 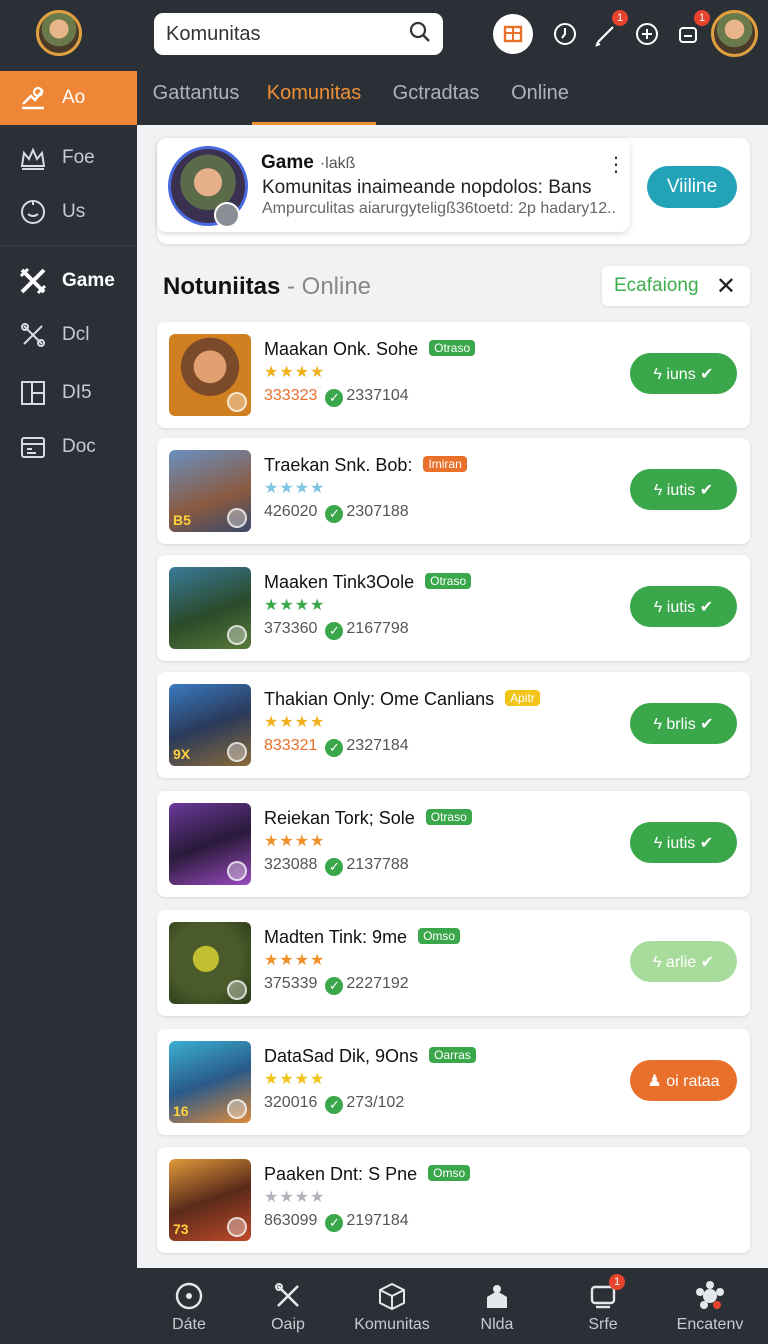 I want to click on nav-item-srfe: 1 Srfe, so click(x=603, y=1304).